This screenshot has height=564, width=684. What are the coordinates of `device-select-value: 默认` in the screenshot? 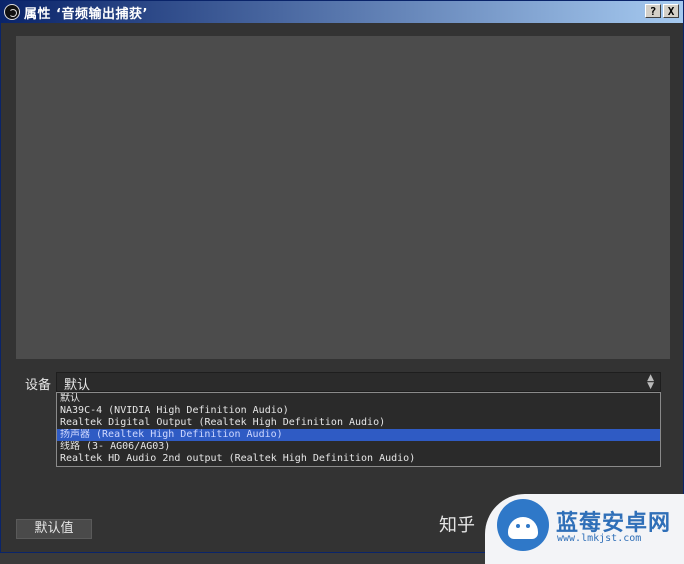 It's located at (77, 385).